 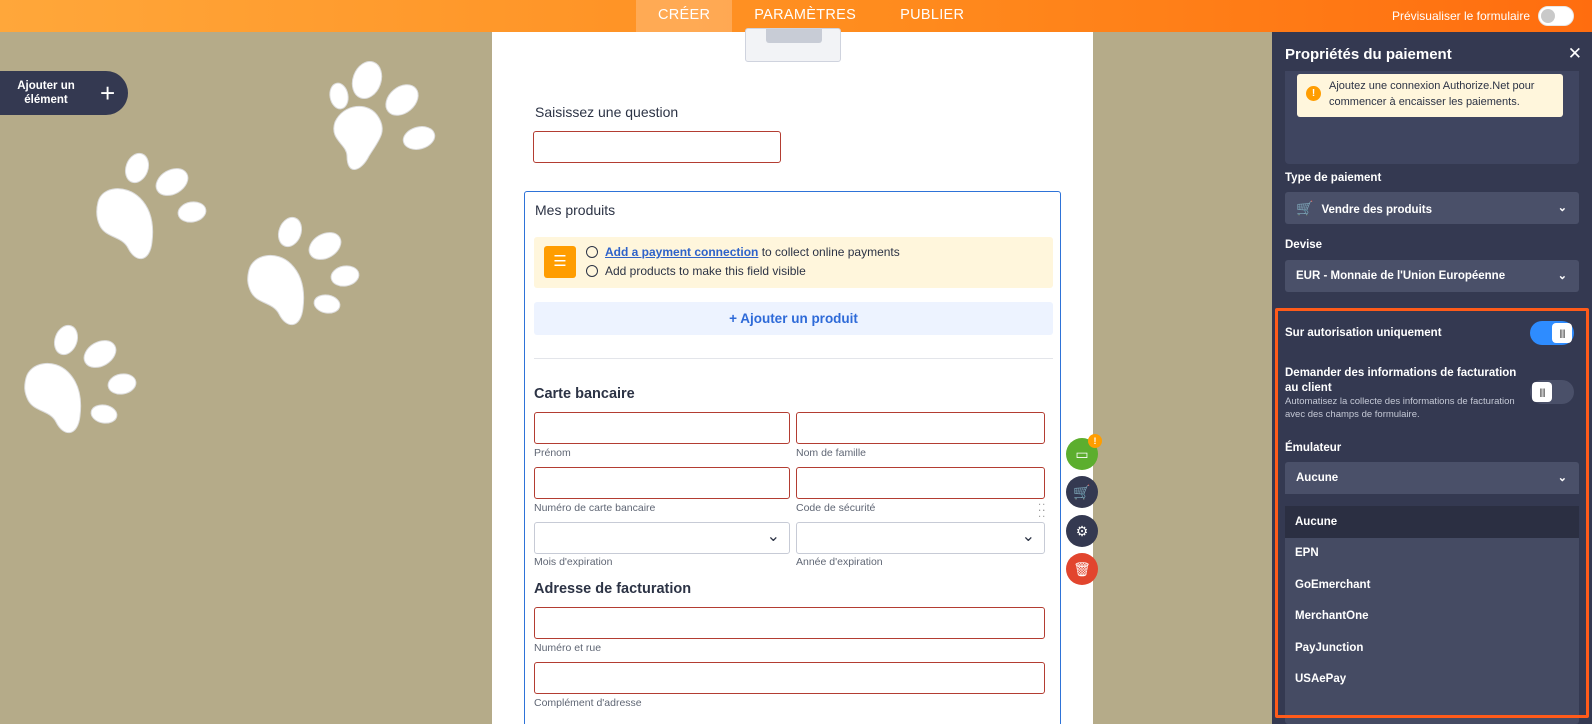 I want to click on first-name-input, so click(x=662, y=428).